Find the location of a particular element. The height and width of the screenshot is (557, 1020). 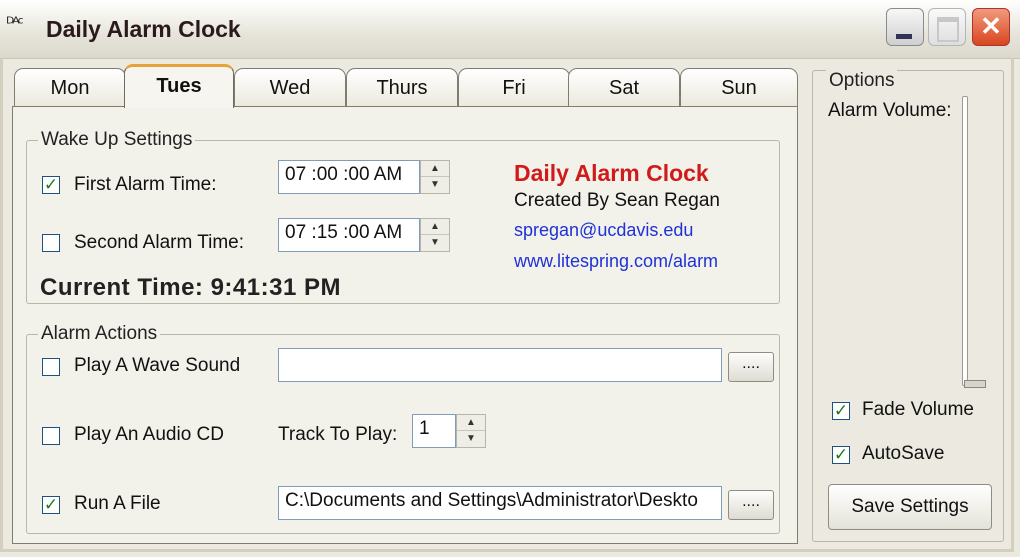

alarm-volume-label: Alarm Volume: is located at coordinates (890, 110).